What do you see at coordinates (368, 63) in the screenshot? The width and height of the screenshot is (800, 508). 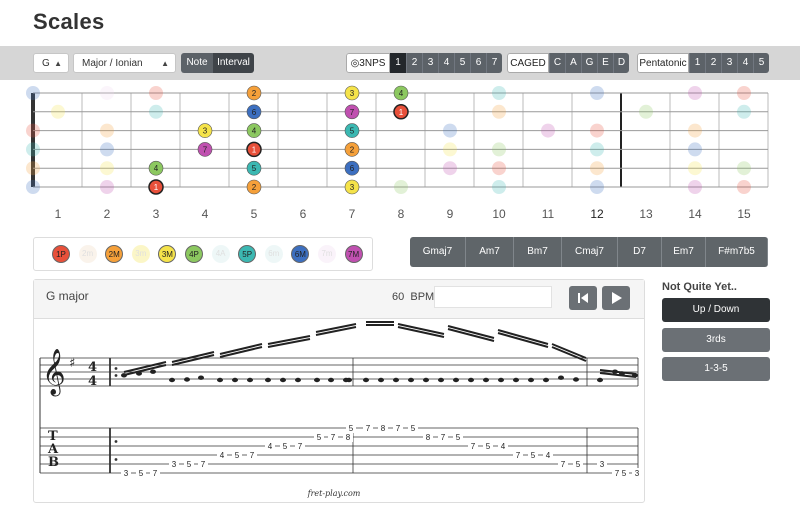 I see `nps-button: ◎3NPS` at bounding box center [368, 63].